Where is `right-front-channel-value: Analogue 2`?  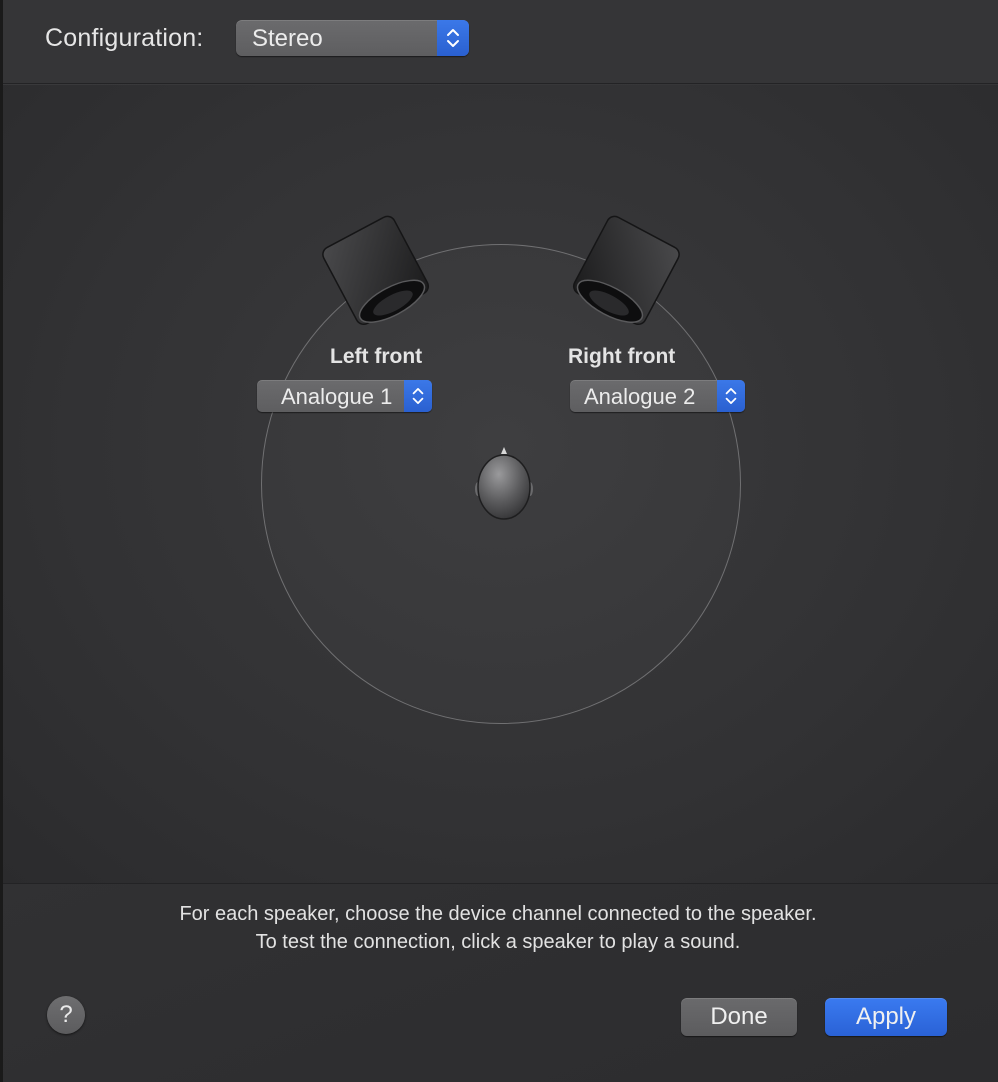
right-front-channel-value: Analogue 2 is located at coordinates (640, 396).